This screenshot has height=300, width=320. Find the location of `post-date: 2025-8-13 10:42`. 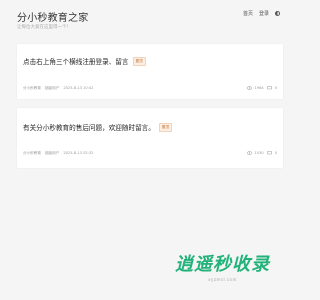

post-date: 2025-8-13 10:42 is located at coordinates (78, 88).